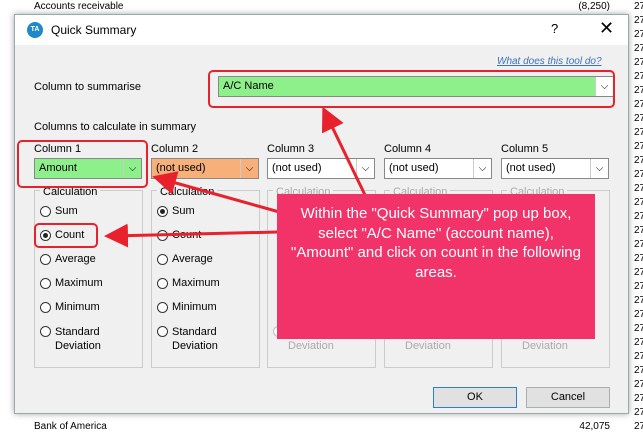 Image resolution: width=643 pixels, height=434 pixels. What do you see at coordinates (218, 193) in the screenshot?
I see `arrow-to-column1` at bounding box center [218, 193].